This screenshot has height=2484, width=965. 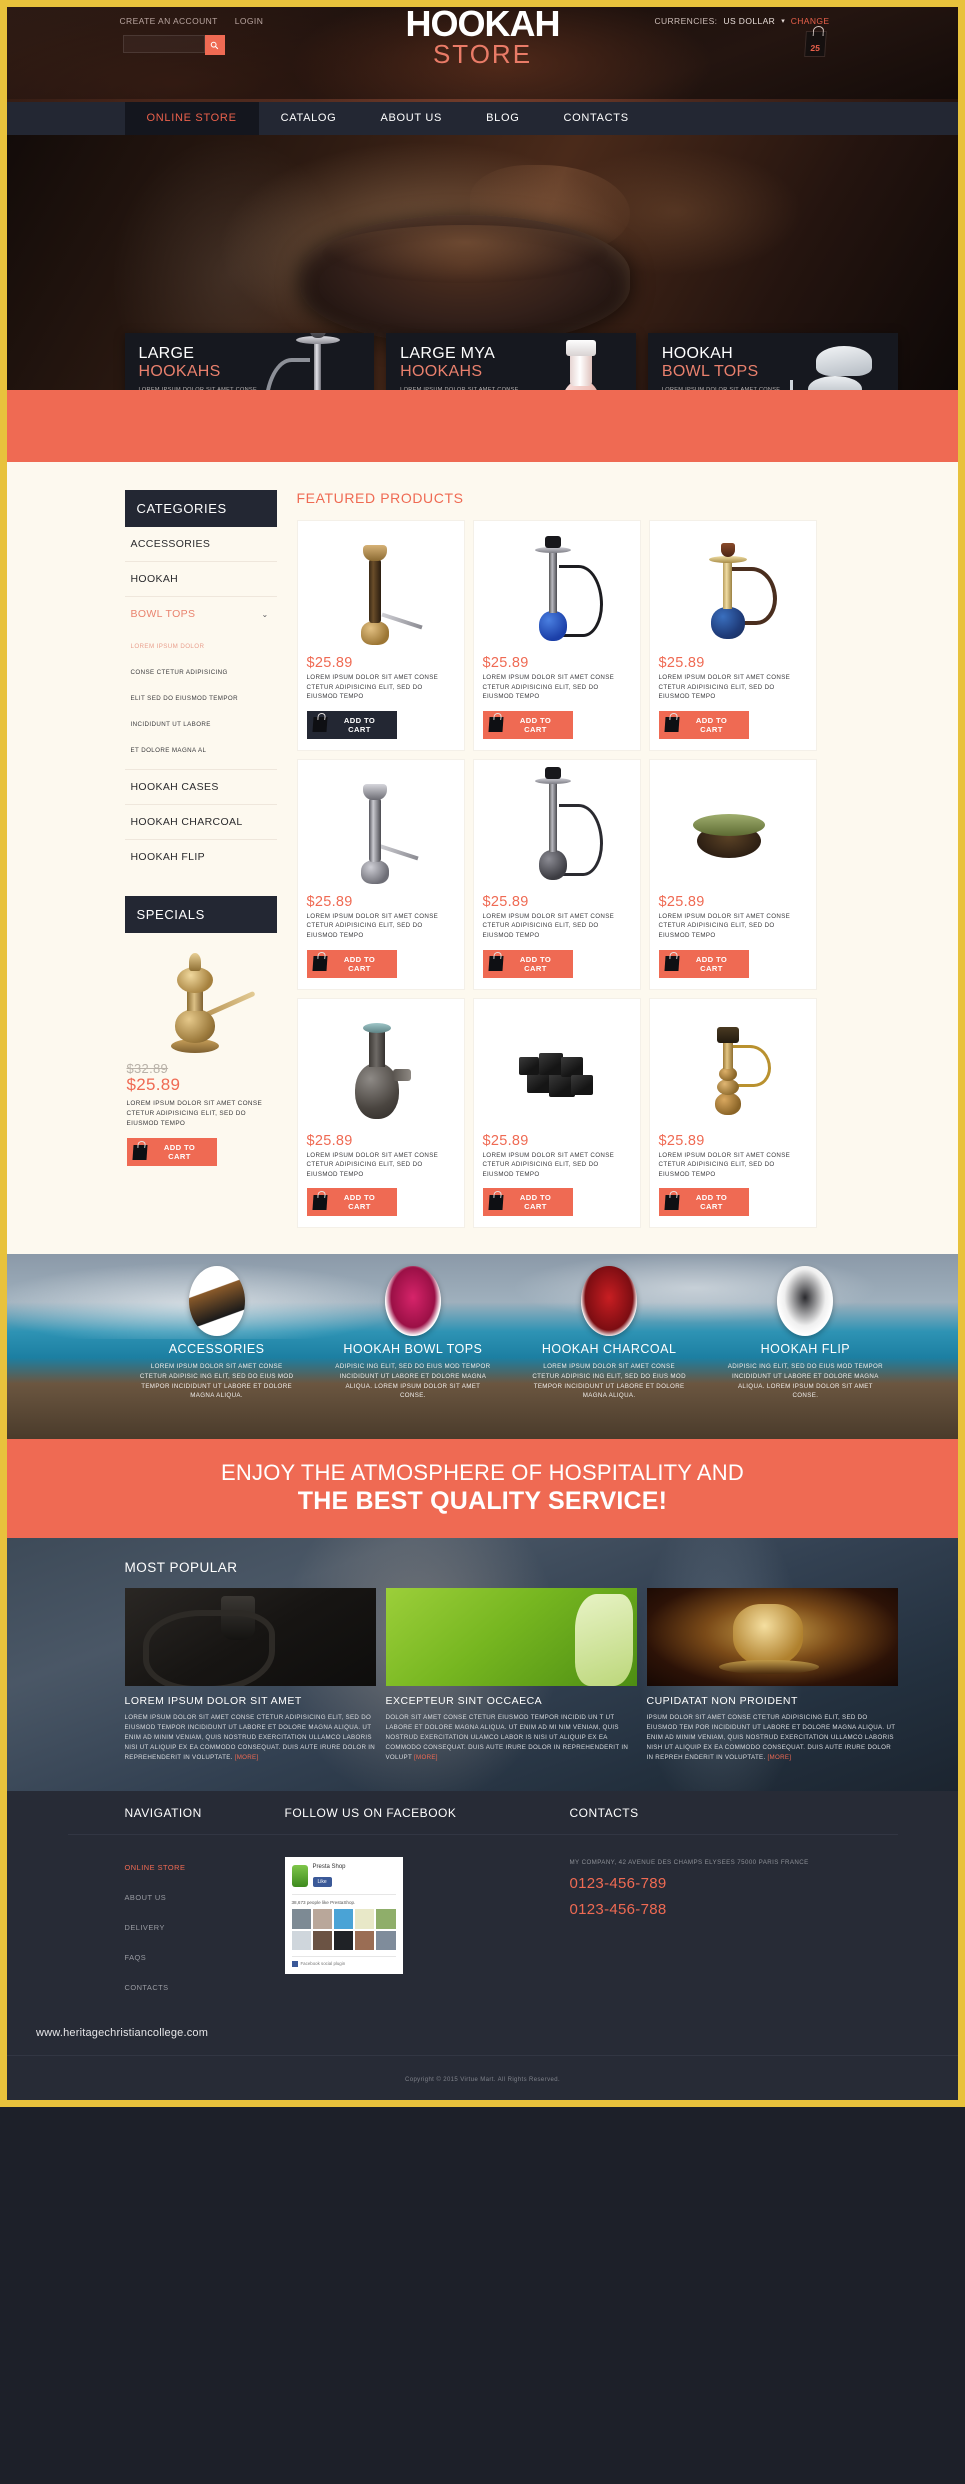 What do you see at coordinates (810, 21) in the screenshot?
I see `change-currency-link: CHANGE` at bounding box center [810, 21].